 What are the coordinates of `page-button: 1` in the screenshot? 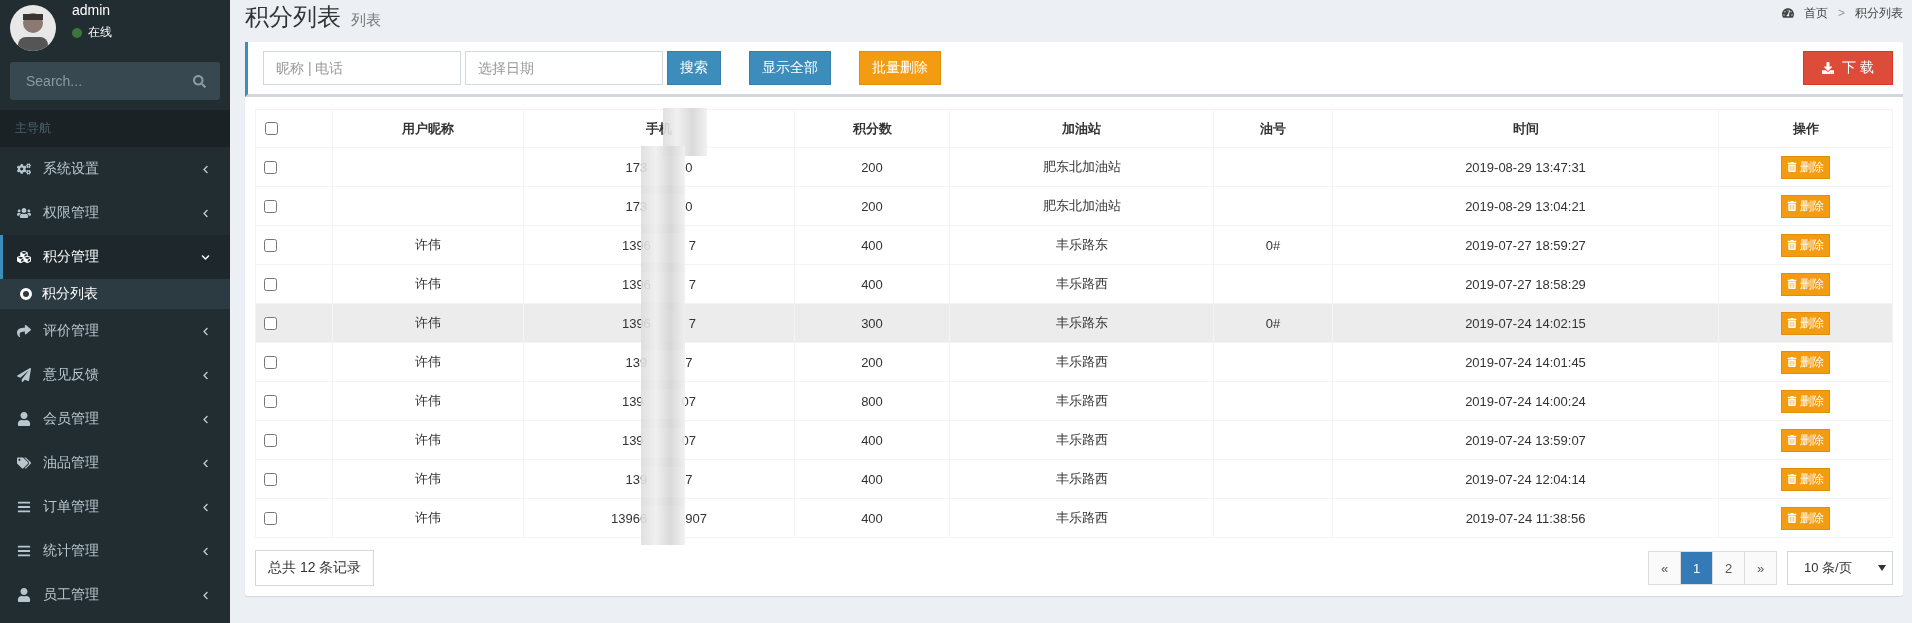 It's located at (1696, 568).